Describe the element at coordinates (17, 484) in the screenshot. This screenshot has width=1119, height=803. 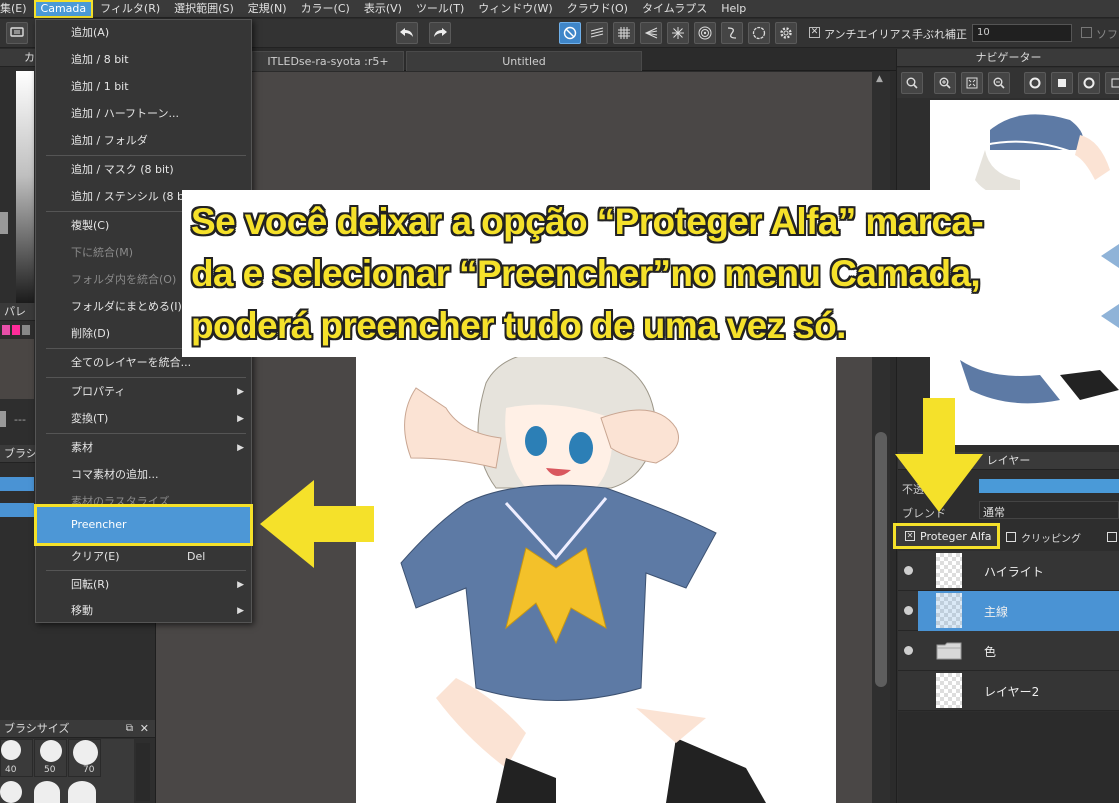
I see `brush-item-selected` at that location.